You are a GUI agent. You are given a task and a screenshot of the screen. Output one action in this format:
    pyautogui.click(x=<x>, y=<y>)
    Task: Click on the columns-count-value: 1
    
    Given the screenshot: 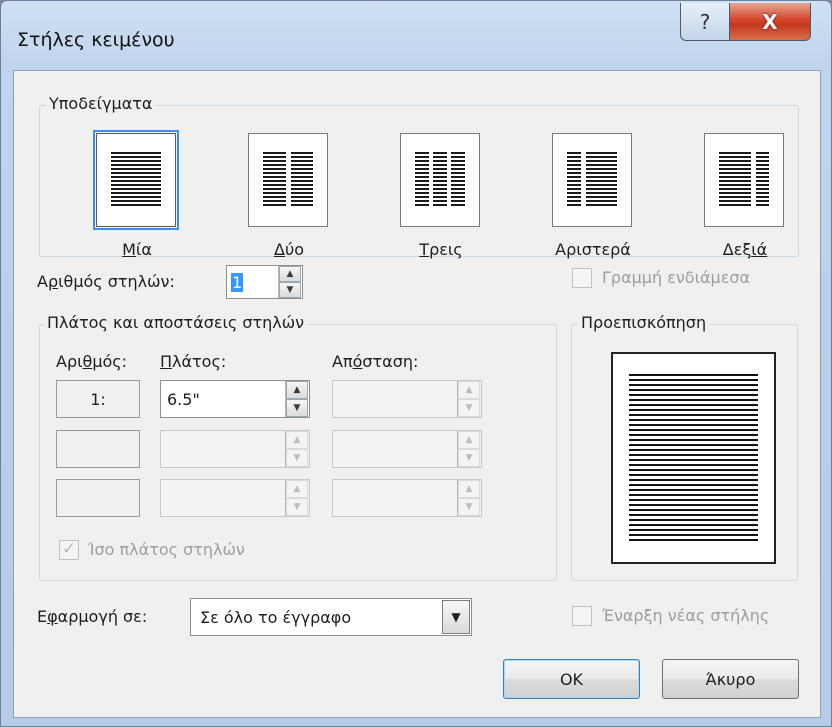 What is the action you would take?
    pyautogui.click(x=237, y=282)
    